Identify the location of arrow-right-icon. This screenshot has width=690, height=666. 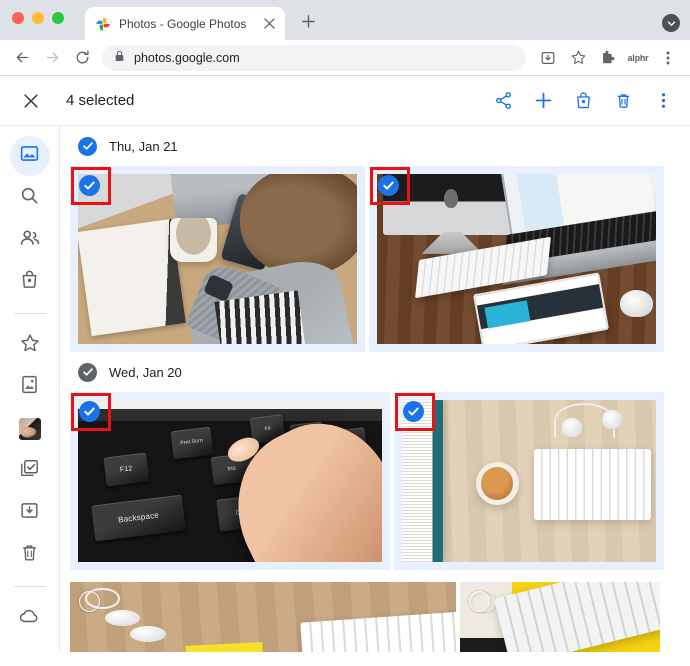
(52, 58).